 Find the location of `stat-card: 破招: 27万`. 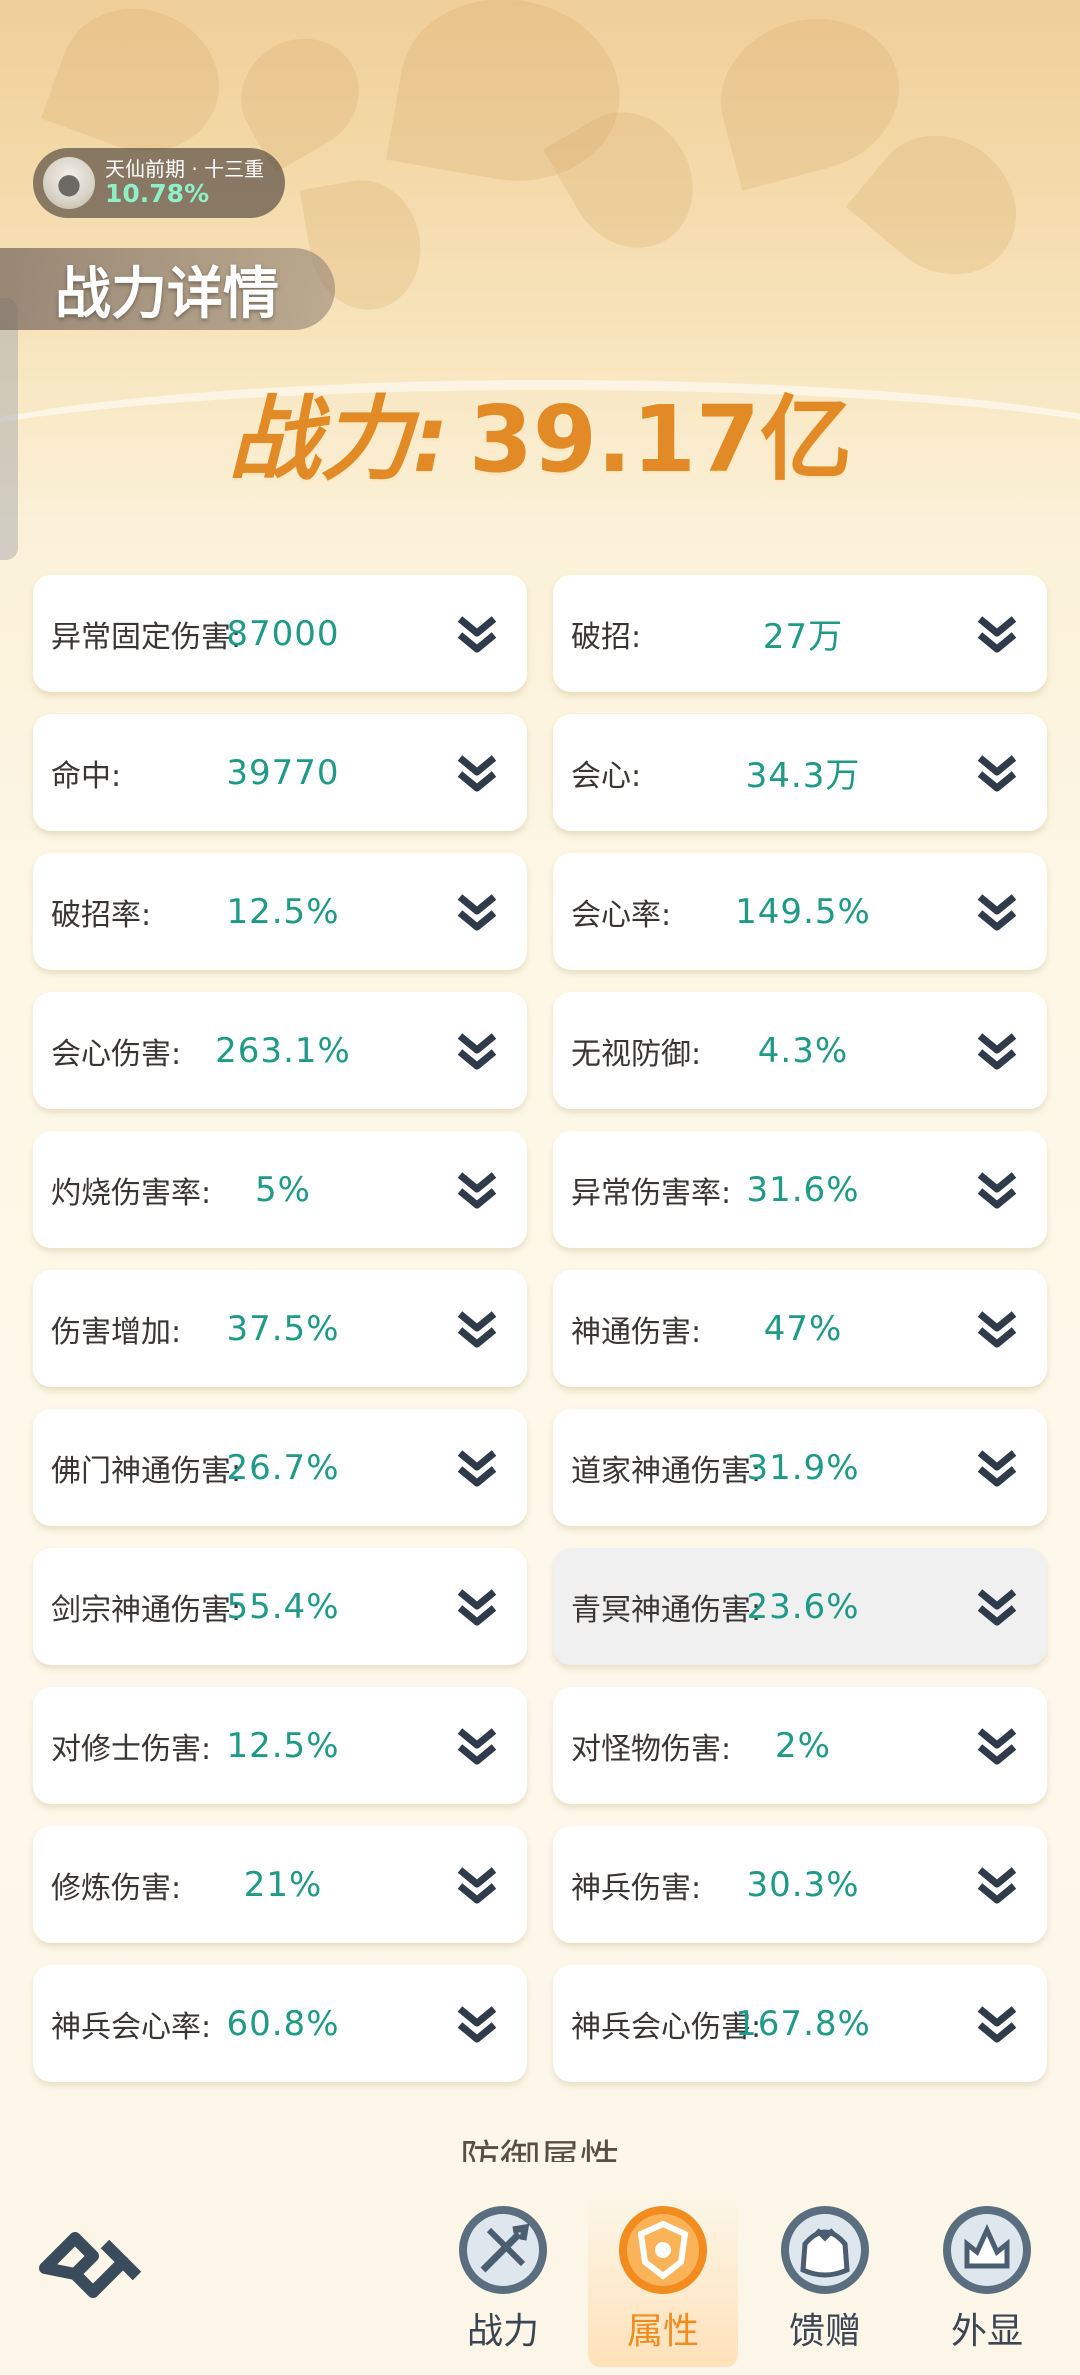

stat-card: 破招: 27万 is located at coordinates (800, 633).